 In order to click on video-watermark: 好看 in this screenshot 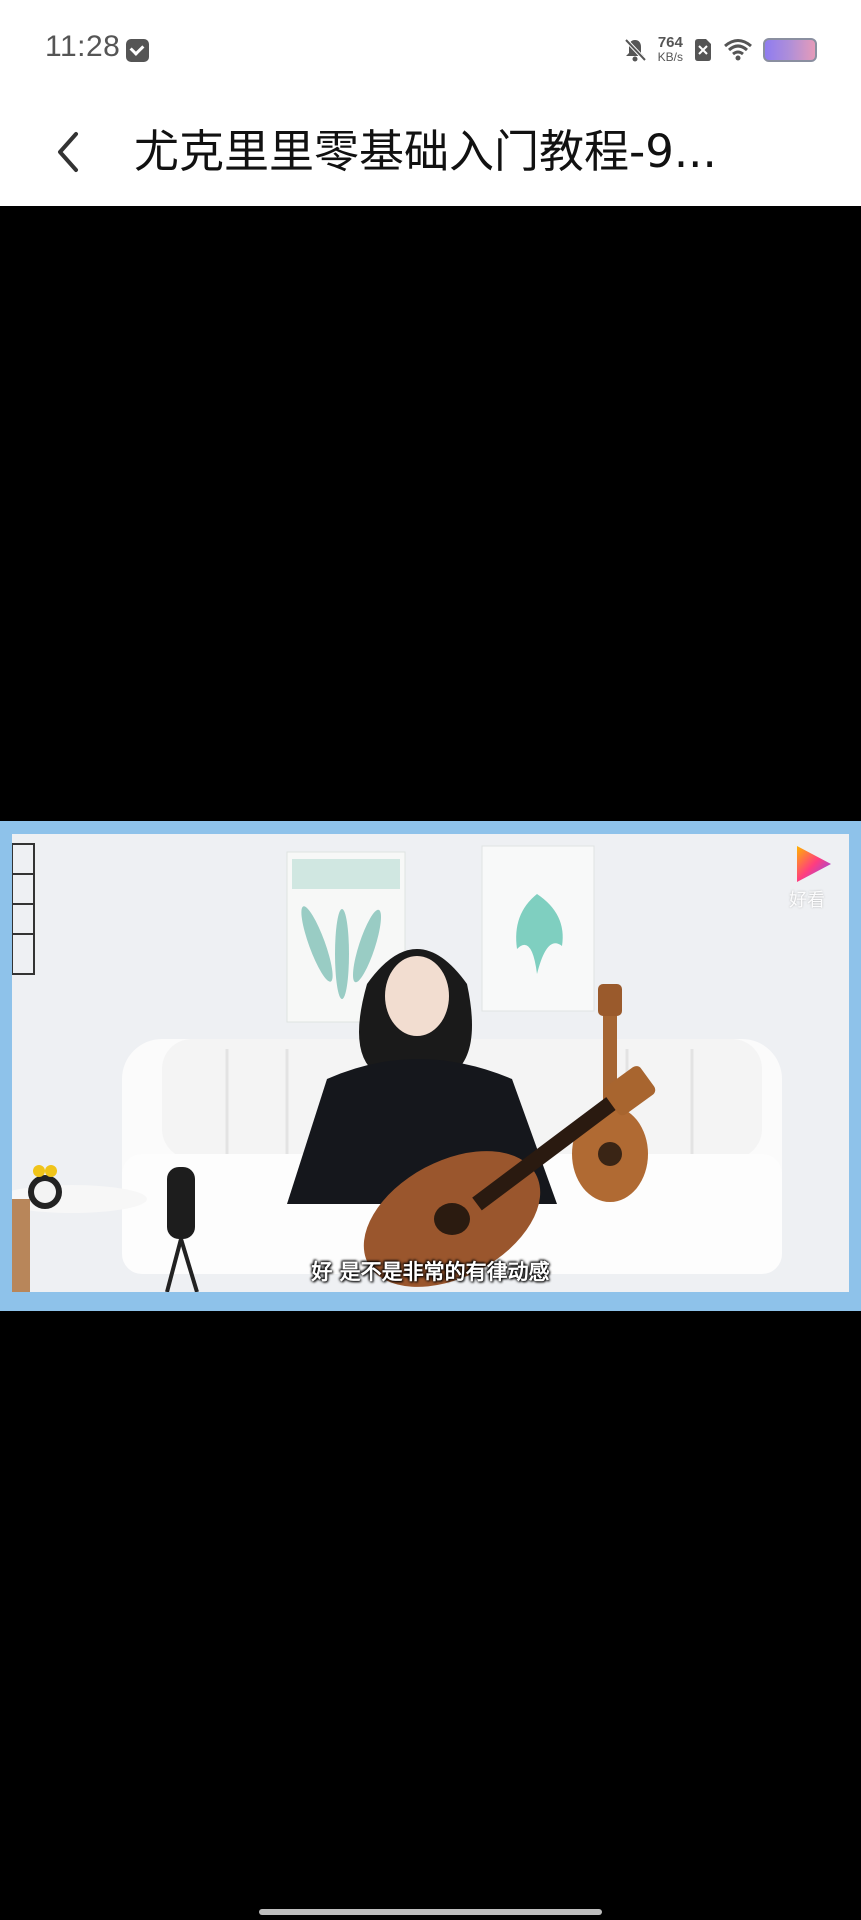, I will do `click(807, 876)`.